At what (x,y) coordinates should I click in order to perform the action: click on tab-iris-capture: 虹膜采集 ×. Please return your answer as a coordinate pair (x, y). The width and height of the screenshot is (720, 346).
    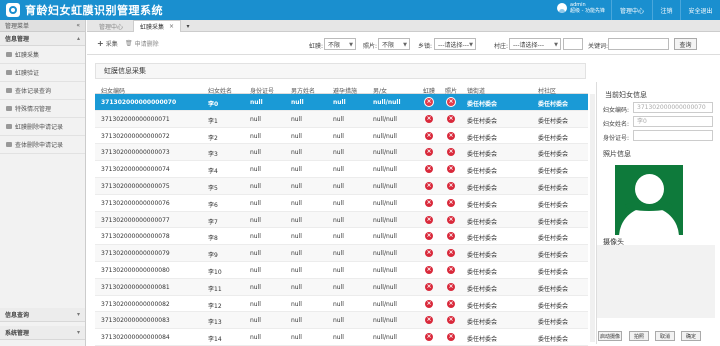
    Looking at the image, I should click on (157, 26).